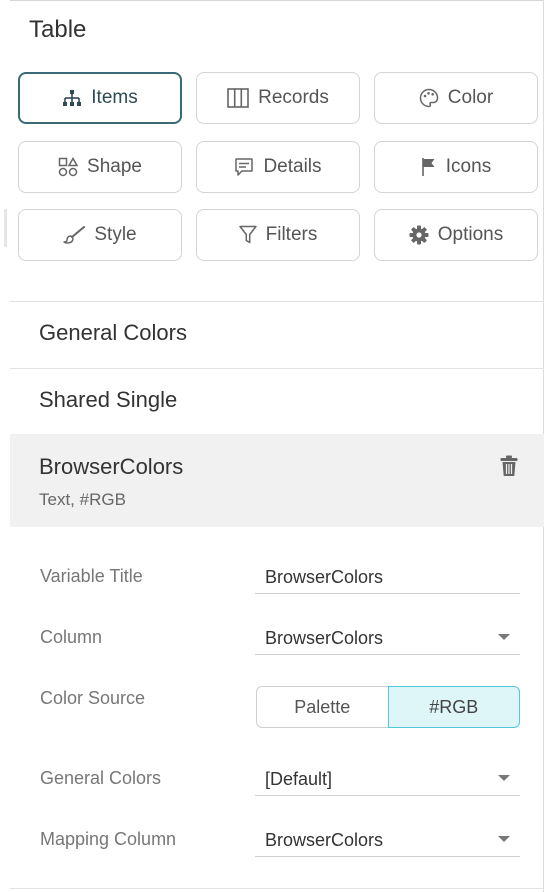  Describe the element at coordinates (114, 166) in the screenshot. I see `shape-button-label: Shape` at that location.